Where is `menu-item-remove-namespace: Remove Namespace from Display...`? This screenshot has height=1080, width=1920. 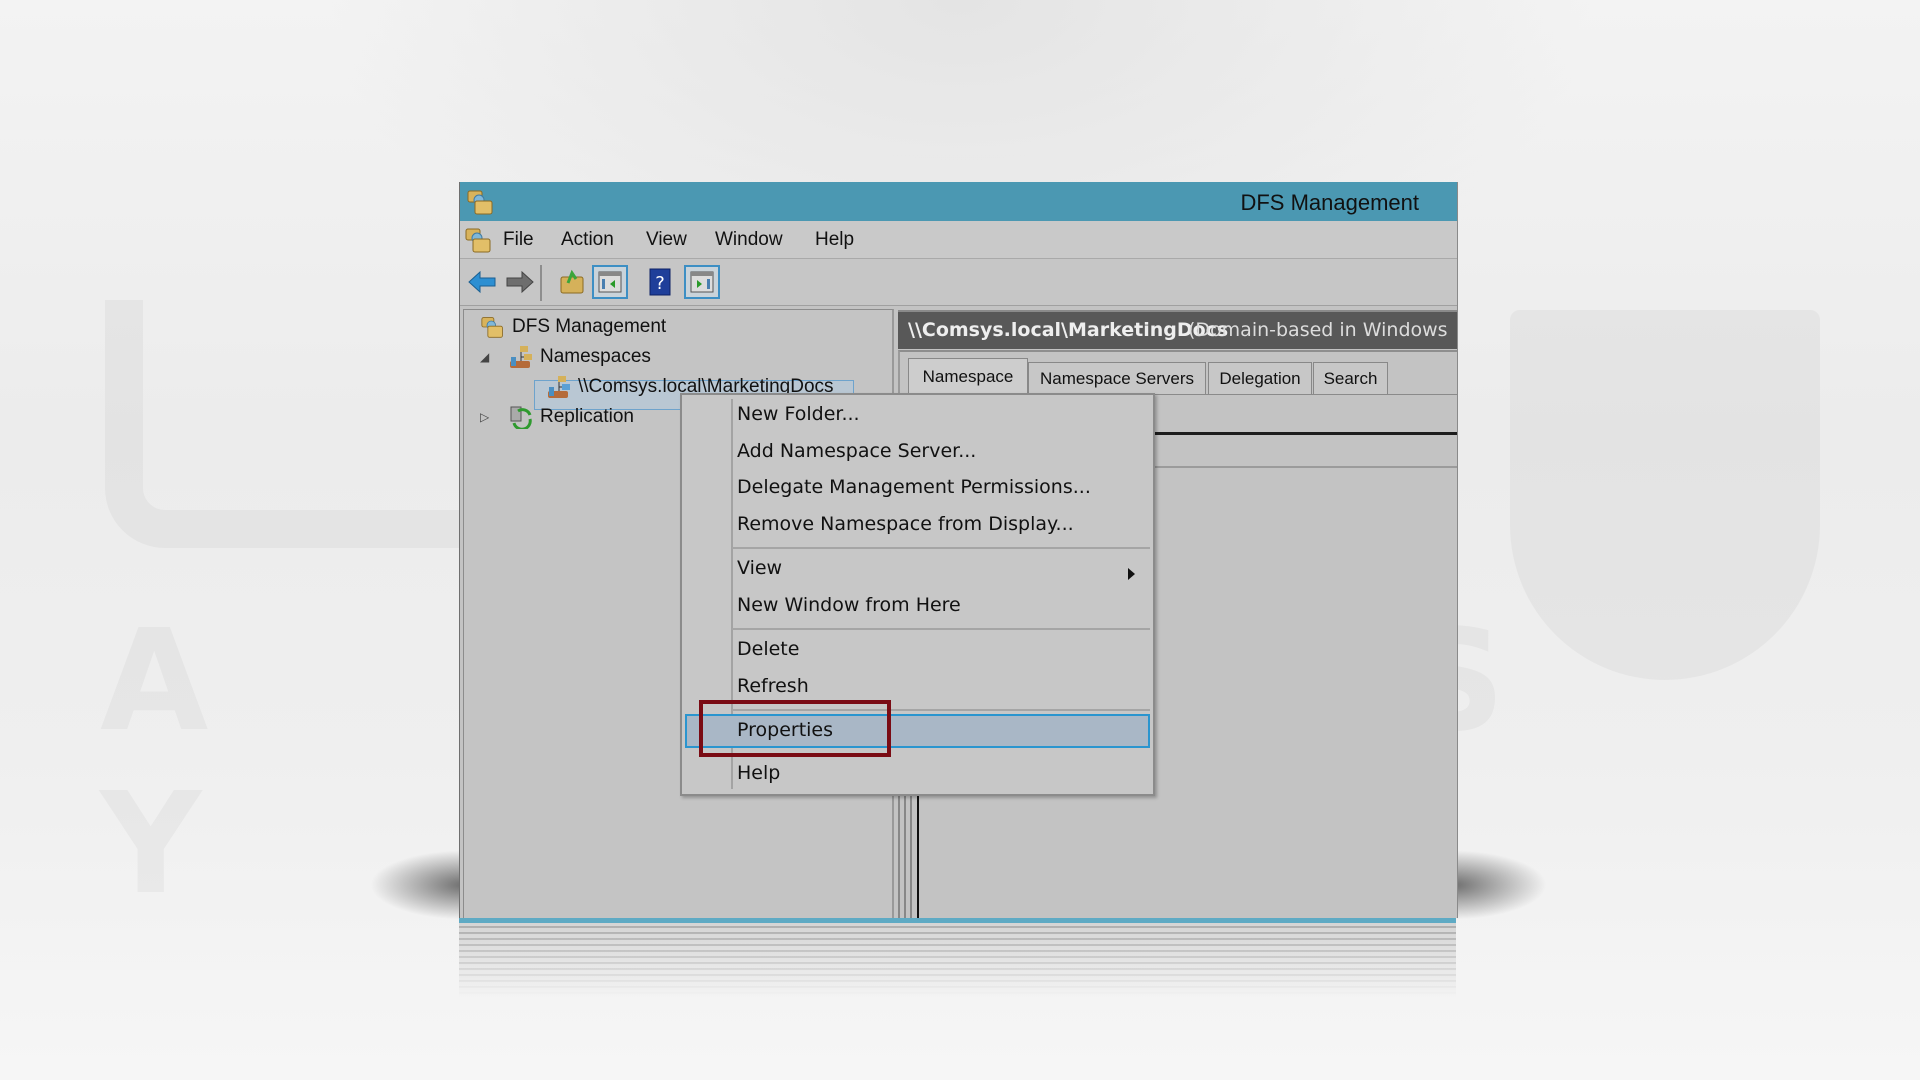
menu-item-remove-namespace: Remove Namespace from Display... is located at coordinates (905, 524).